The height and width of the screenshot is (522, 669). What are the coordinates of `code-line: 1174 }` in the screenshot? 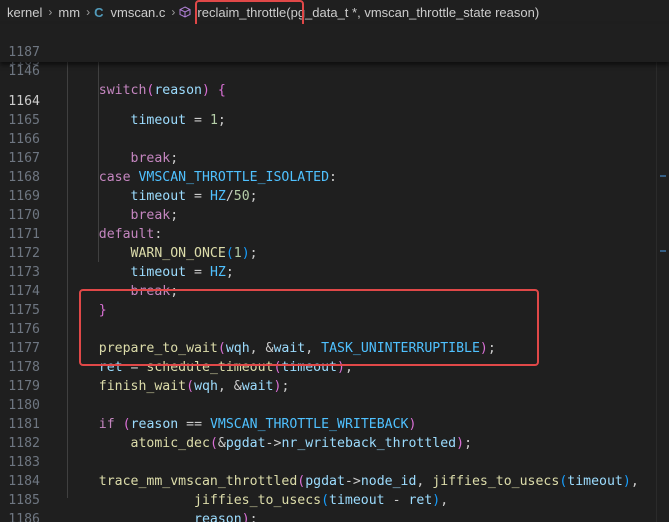 It's located at (334, 290).